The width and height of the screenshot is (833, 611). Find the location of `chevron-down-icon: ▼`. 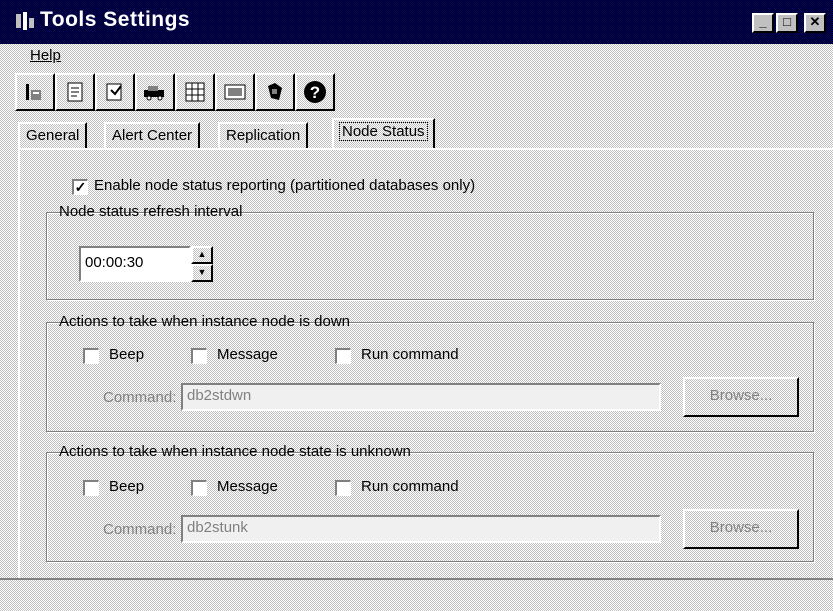

chevron-down-icon: ▼ is located at coordinates (202, 273).